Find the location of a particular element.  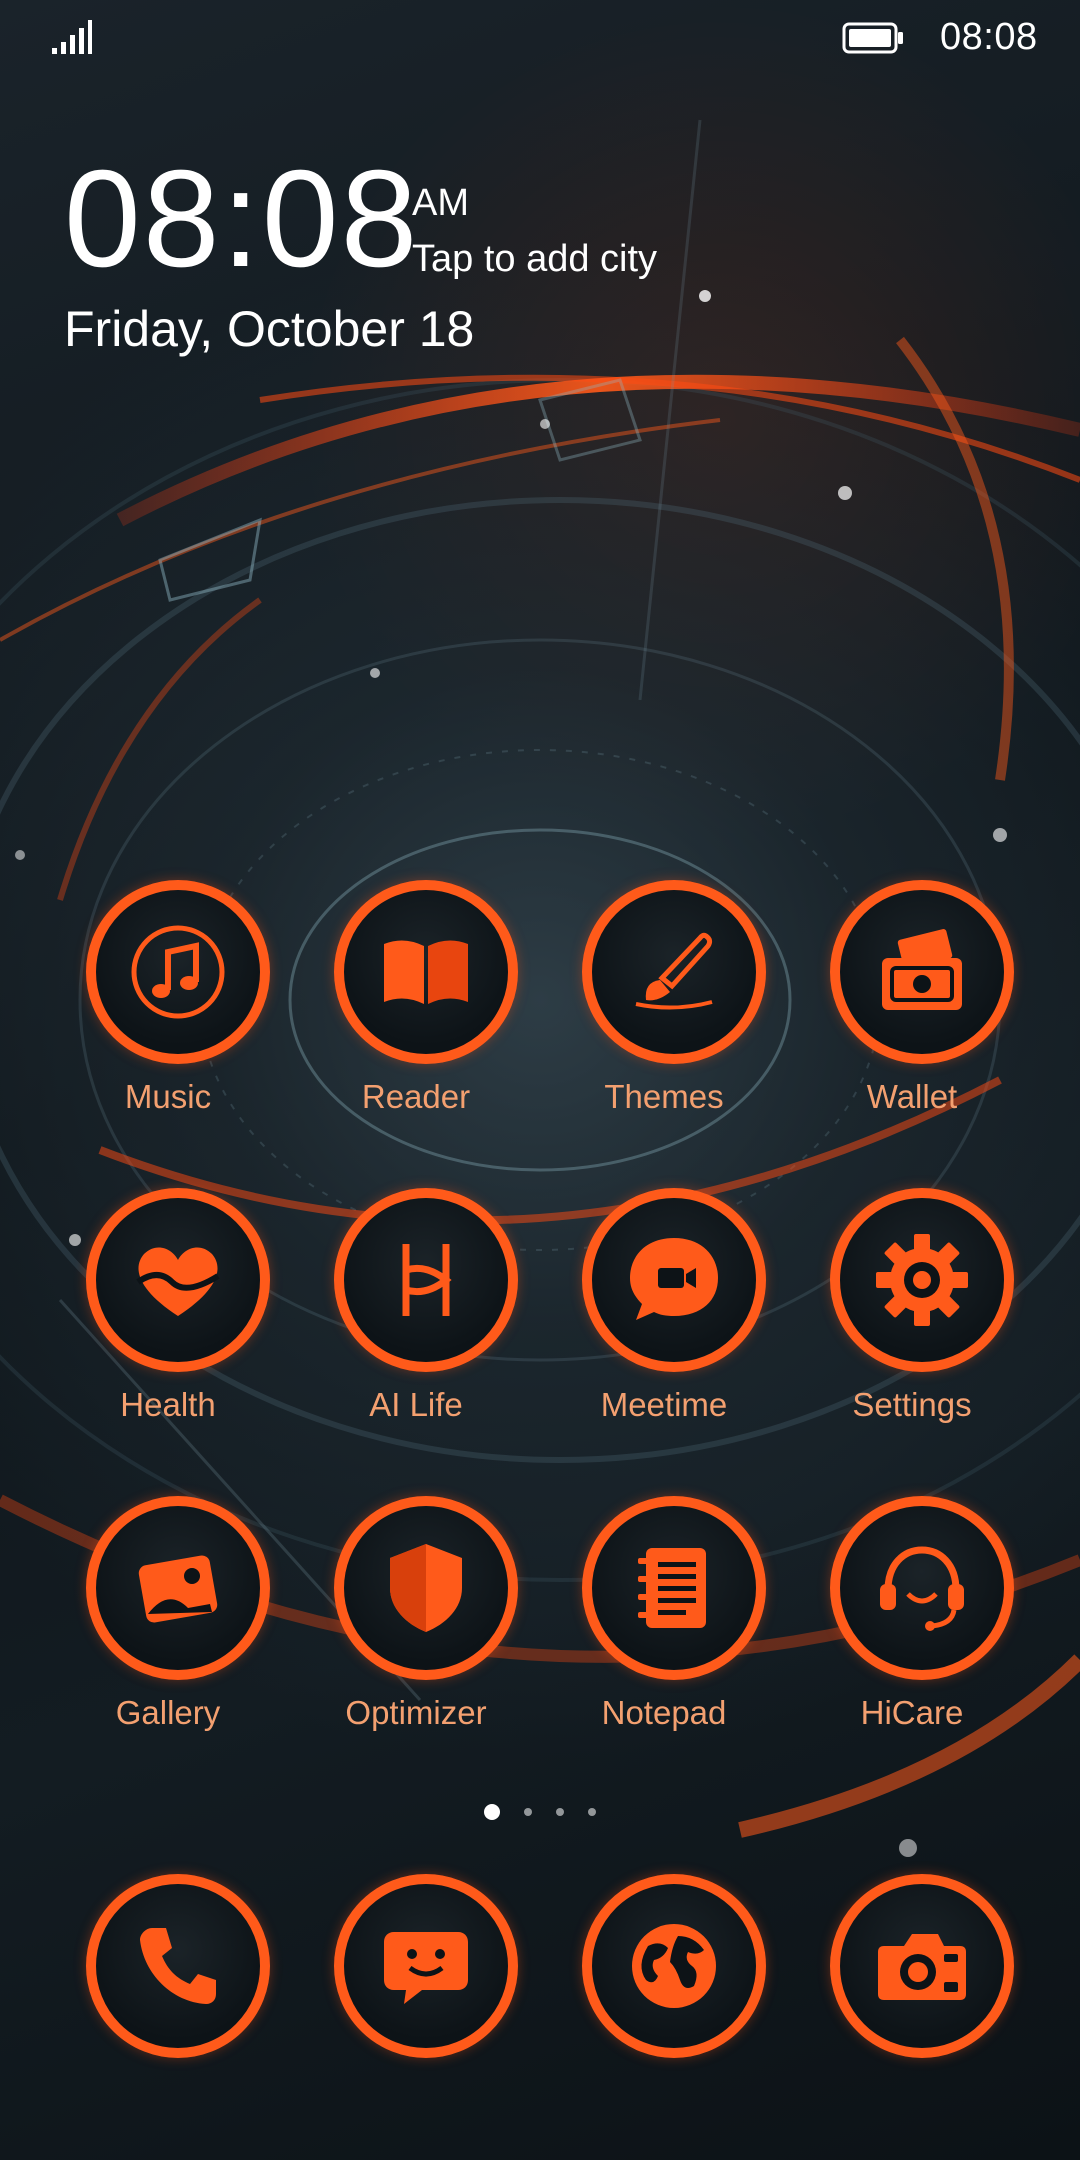

app-label: AI Life is located at coordinates (416, 1404).